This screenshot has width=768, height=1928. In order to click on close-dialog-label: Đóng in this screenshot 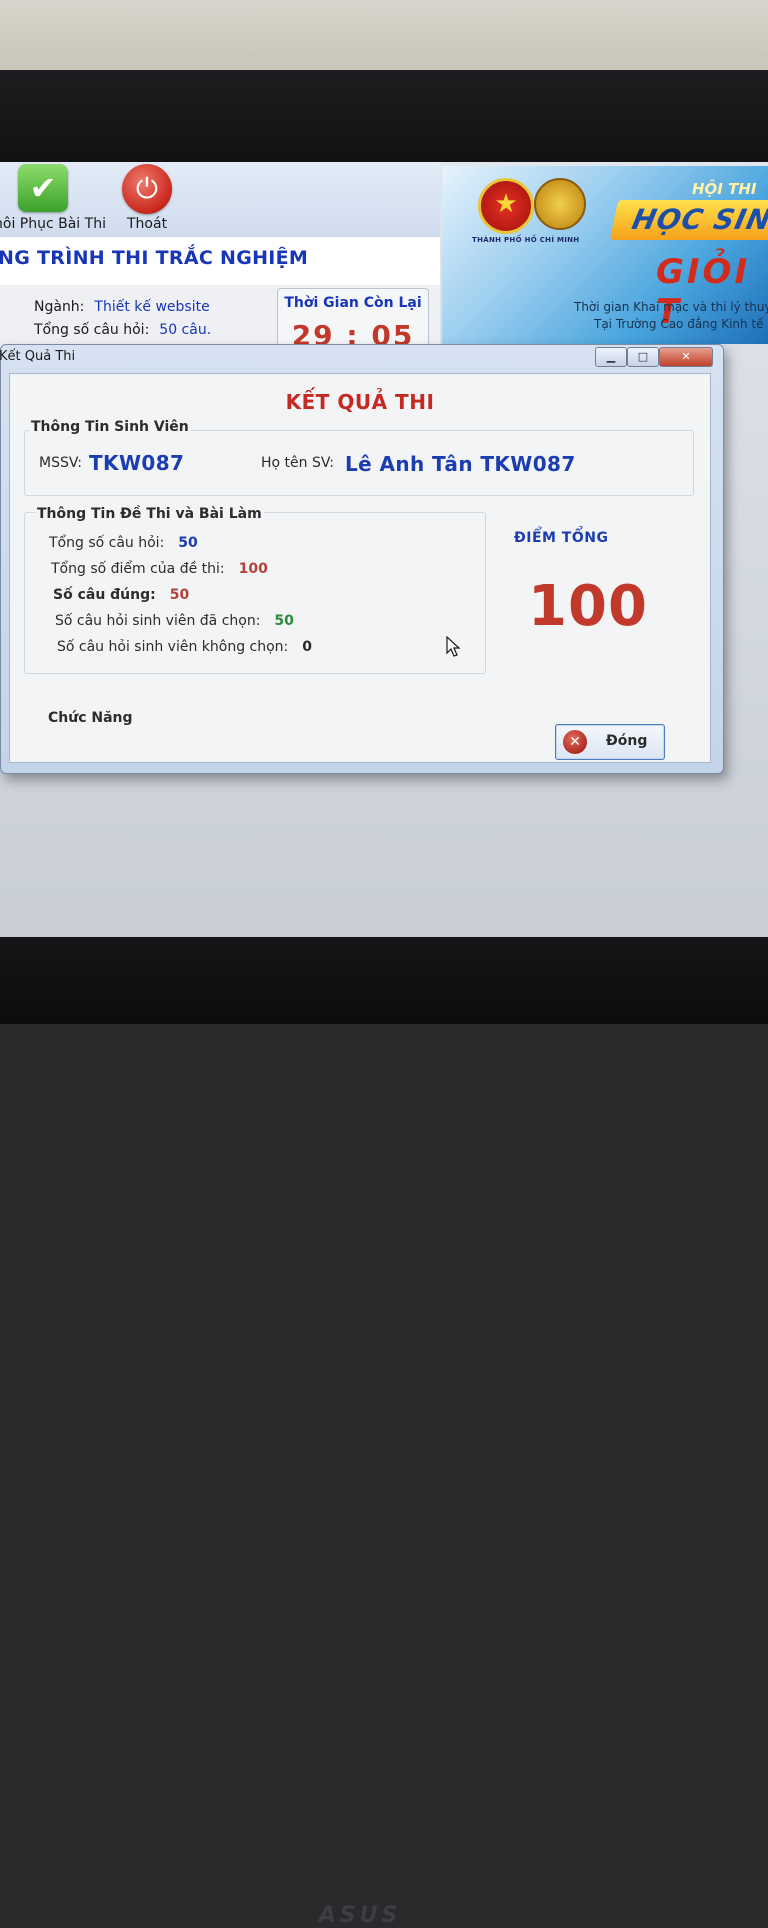, I will do `click(627, 741)`.